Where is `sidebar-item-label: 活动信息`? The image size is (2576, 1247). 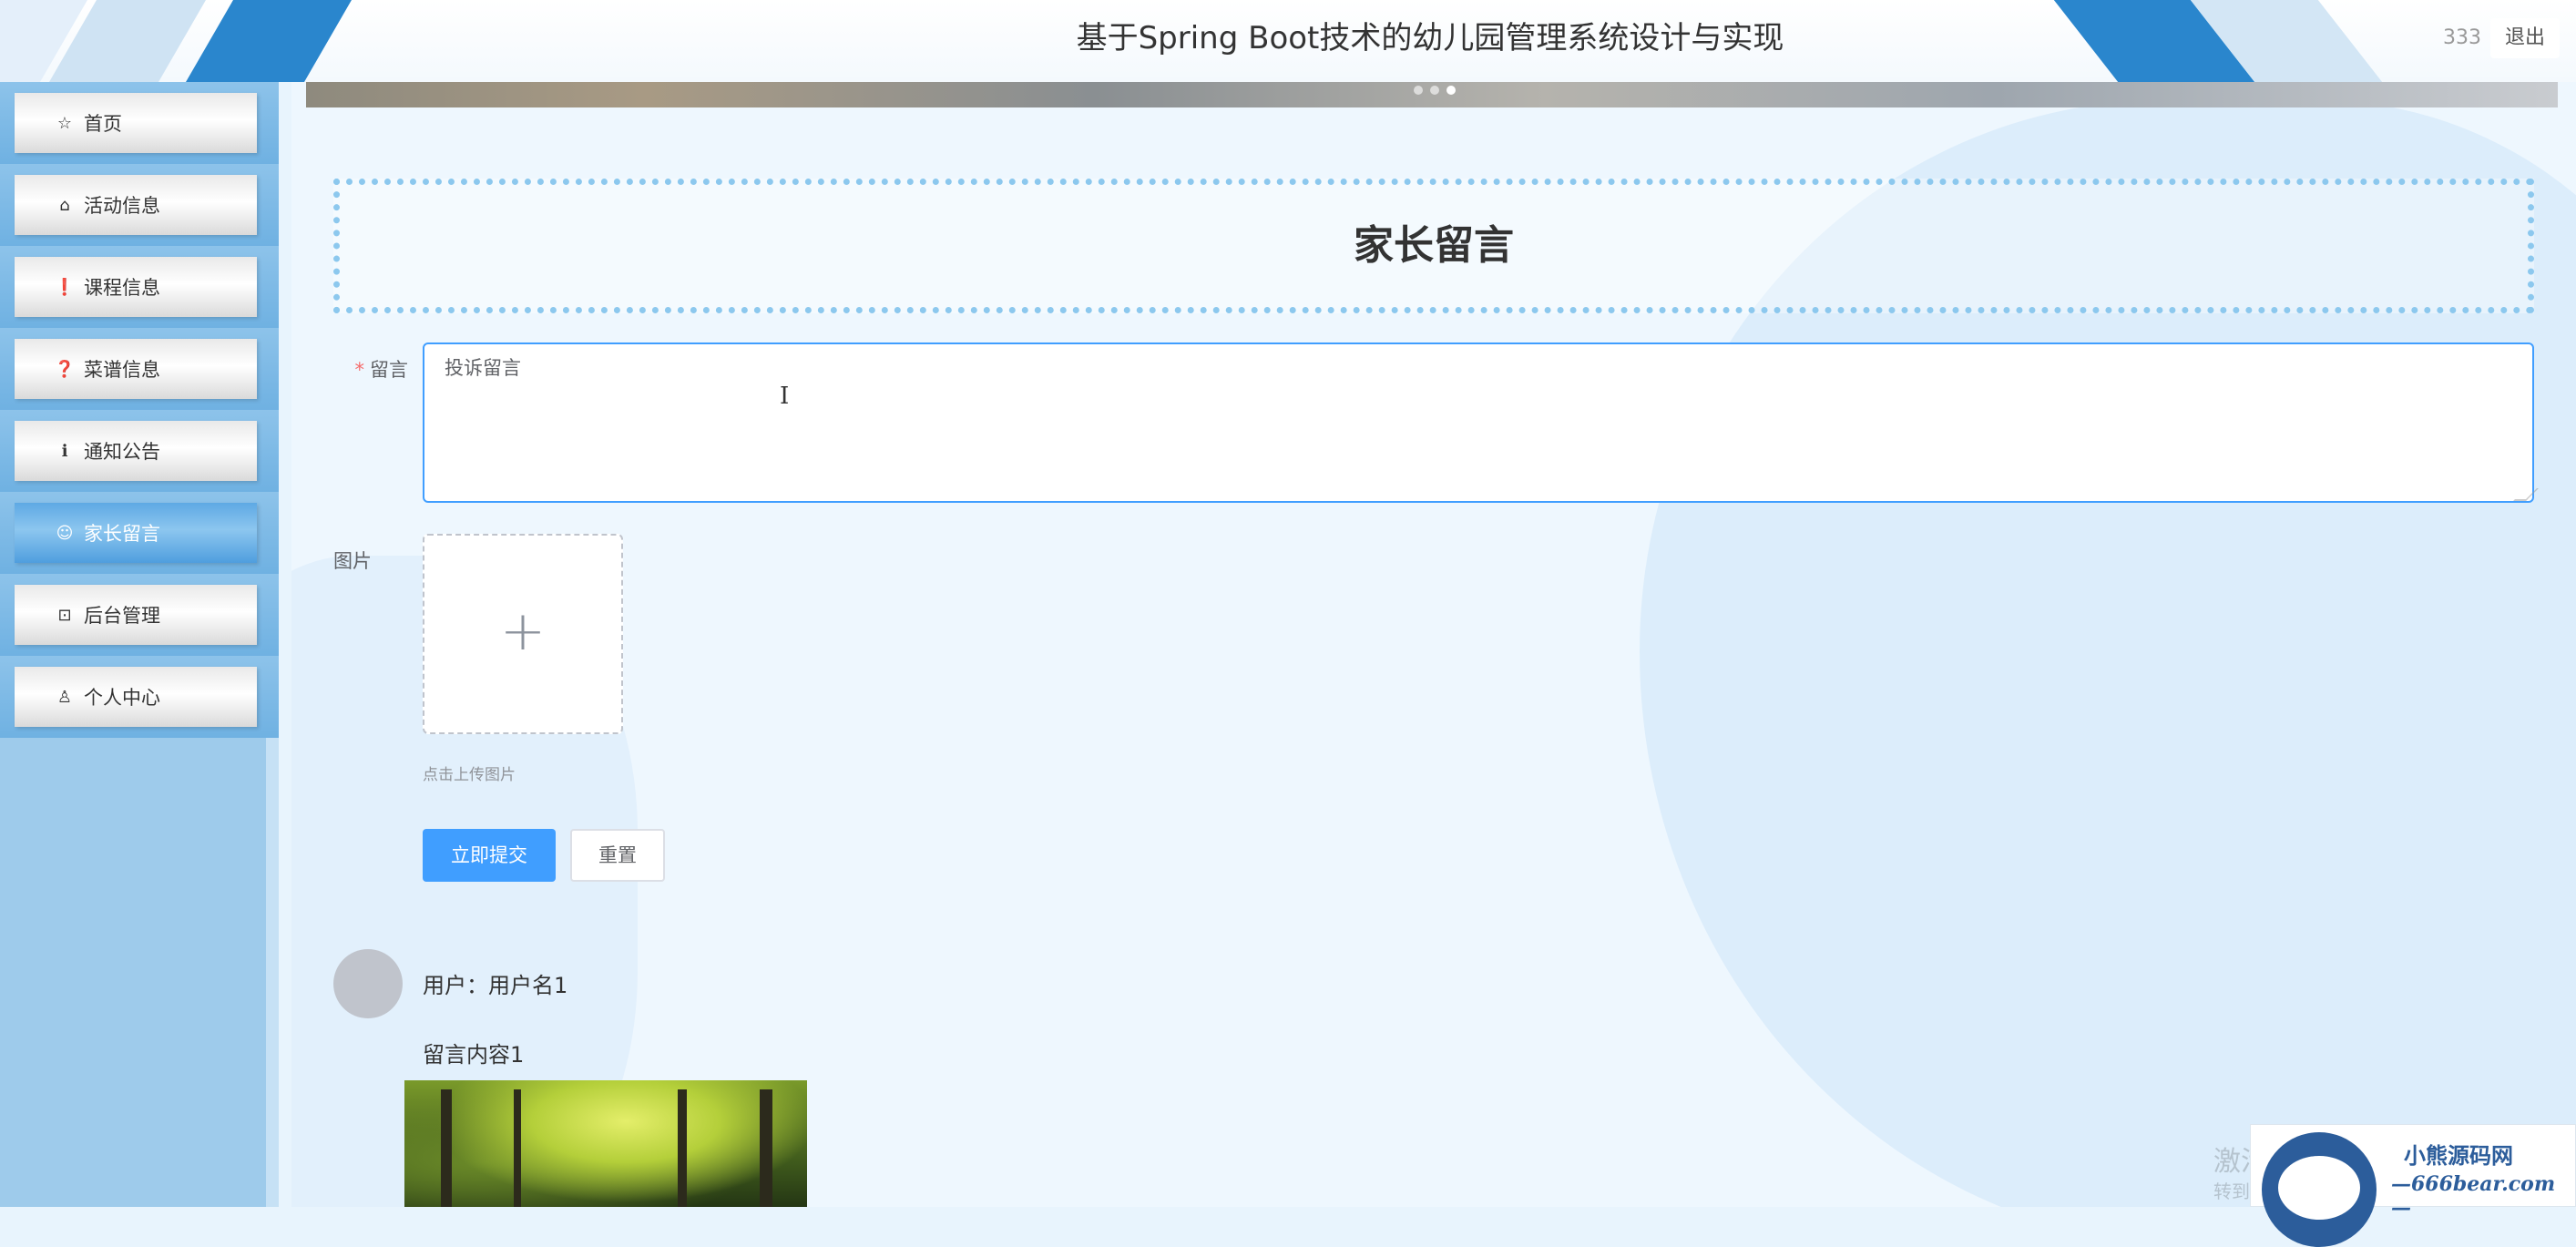
sidebar-item-label: 活动信息 is located at coordinates (122, 206).